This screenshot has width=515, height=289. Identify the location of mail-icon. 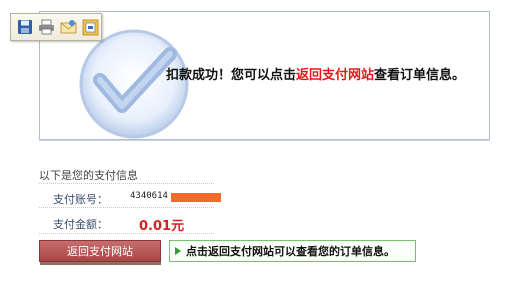
(68, 27).